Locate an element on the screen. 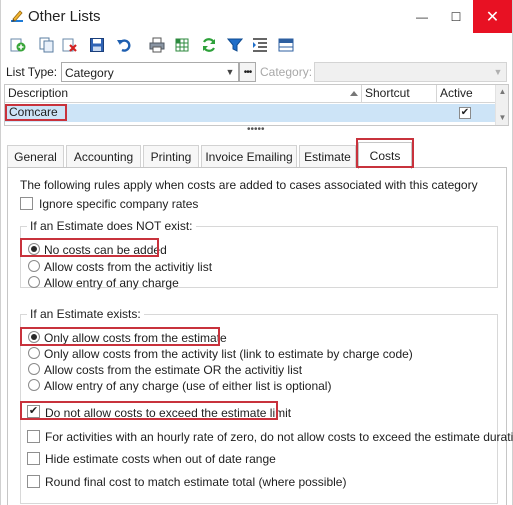 This screenshot has width=513, height=505. list-type-combo: Category ▼ is located at coordinates (150, 72).